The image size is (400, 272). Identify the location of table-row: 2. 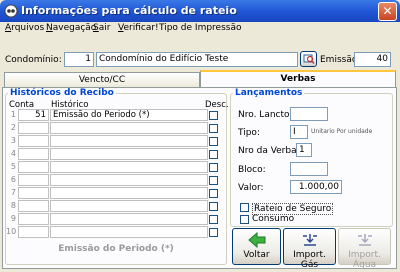
(112, 128).